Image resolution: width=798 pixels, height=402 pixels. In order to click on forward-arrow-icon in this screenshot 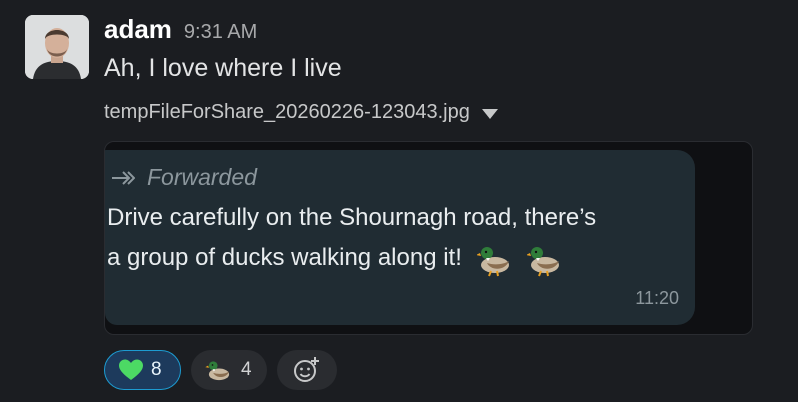, I will do `click(123, 177)`.